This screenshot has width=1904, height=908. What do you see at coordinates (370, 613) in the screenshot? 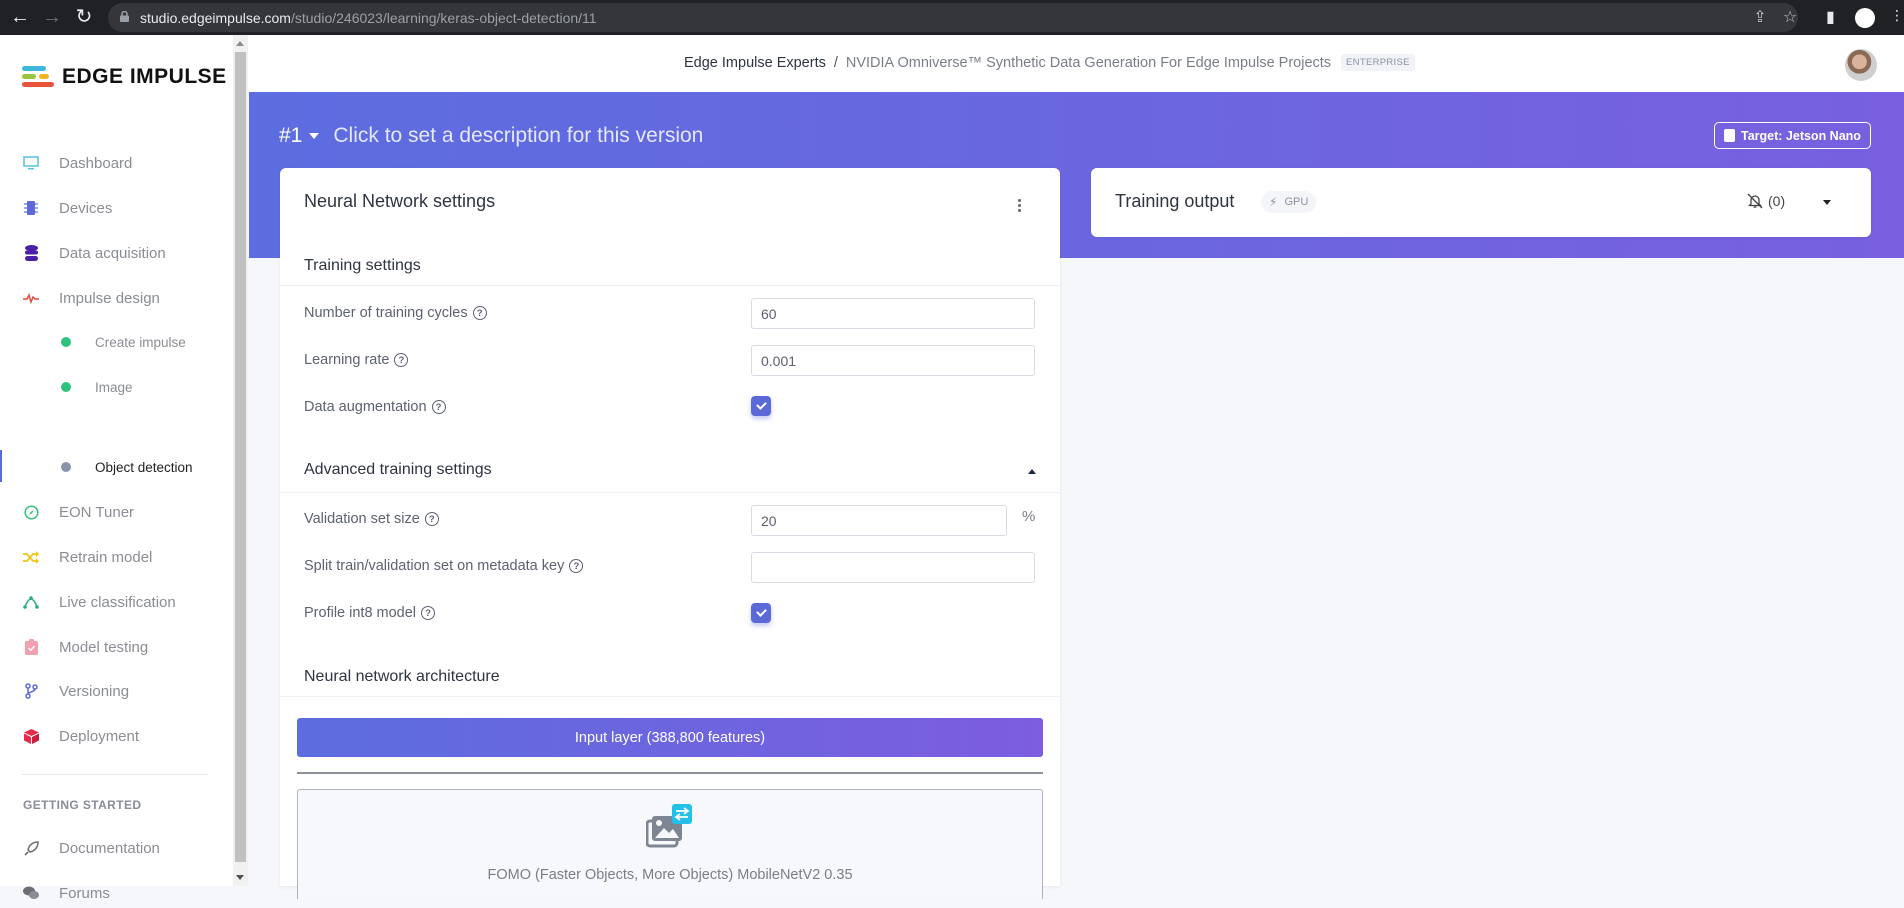
I see `profile-int8-label: Profile int8 model?` at bounding box center [370, 613].